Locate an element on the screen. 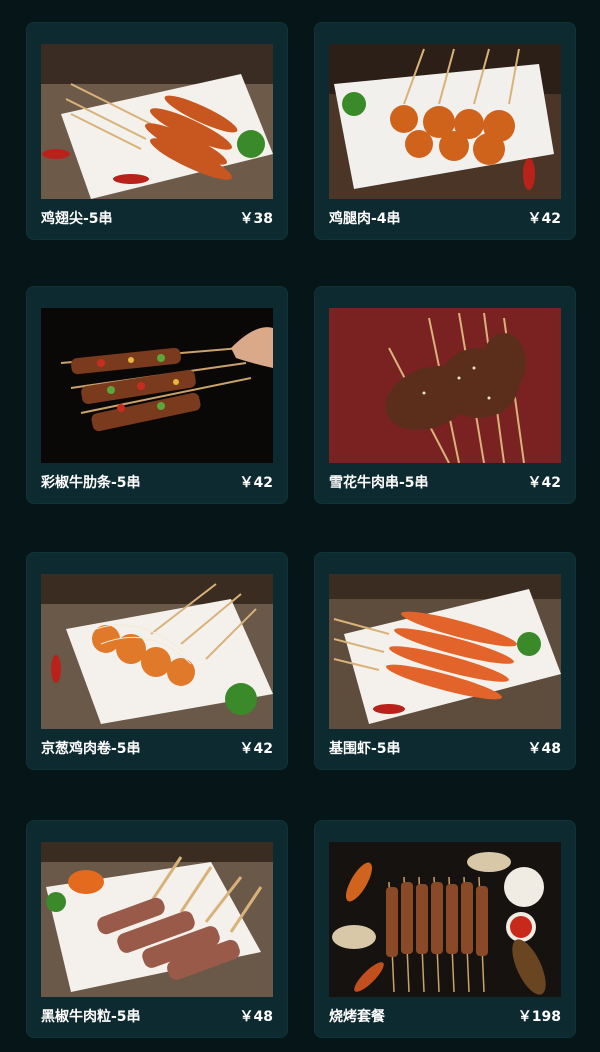 The image size is (600, 1052). menu-item-card: 彩椒牛肋条-5串 ￥42 is located at coordinates (157, 395).